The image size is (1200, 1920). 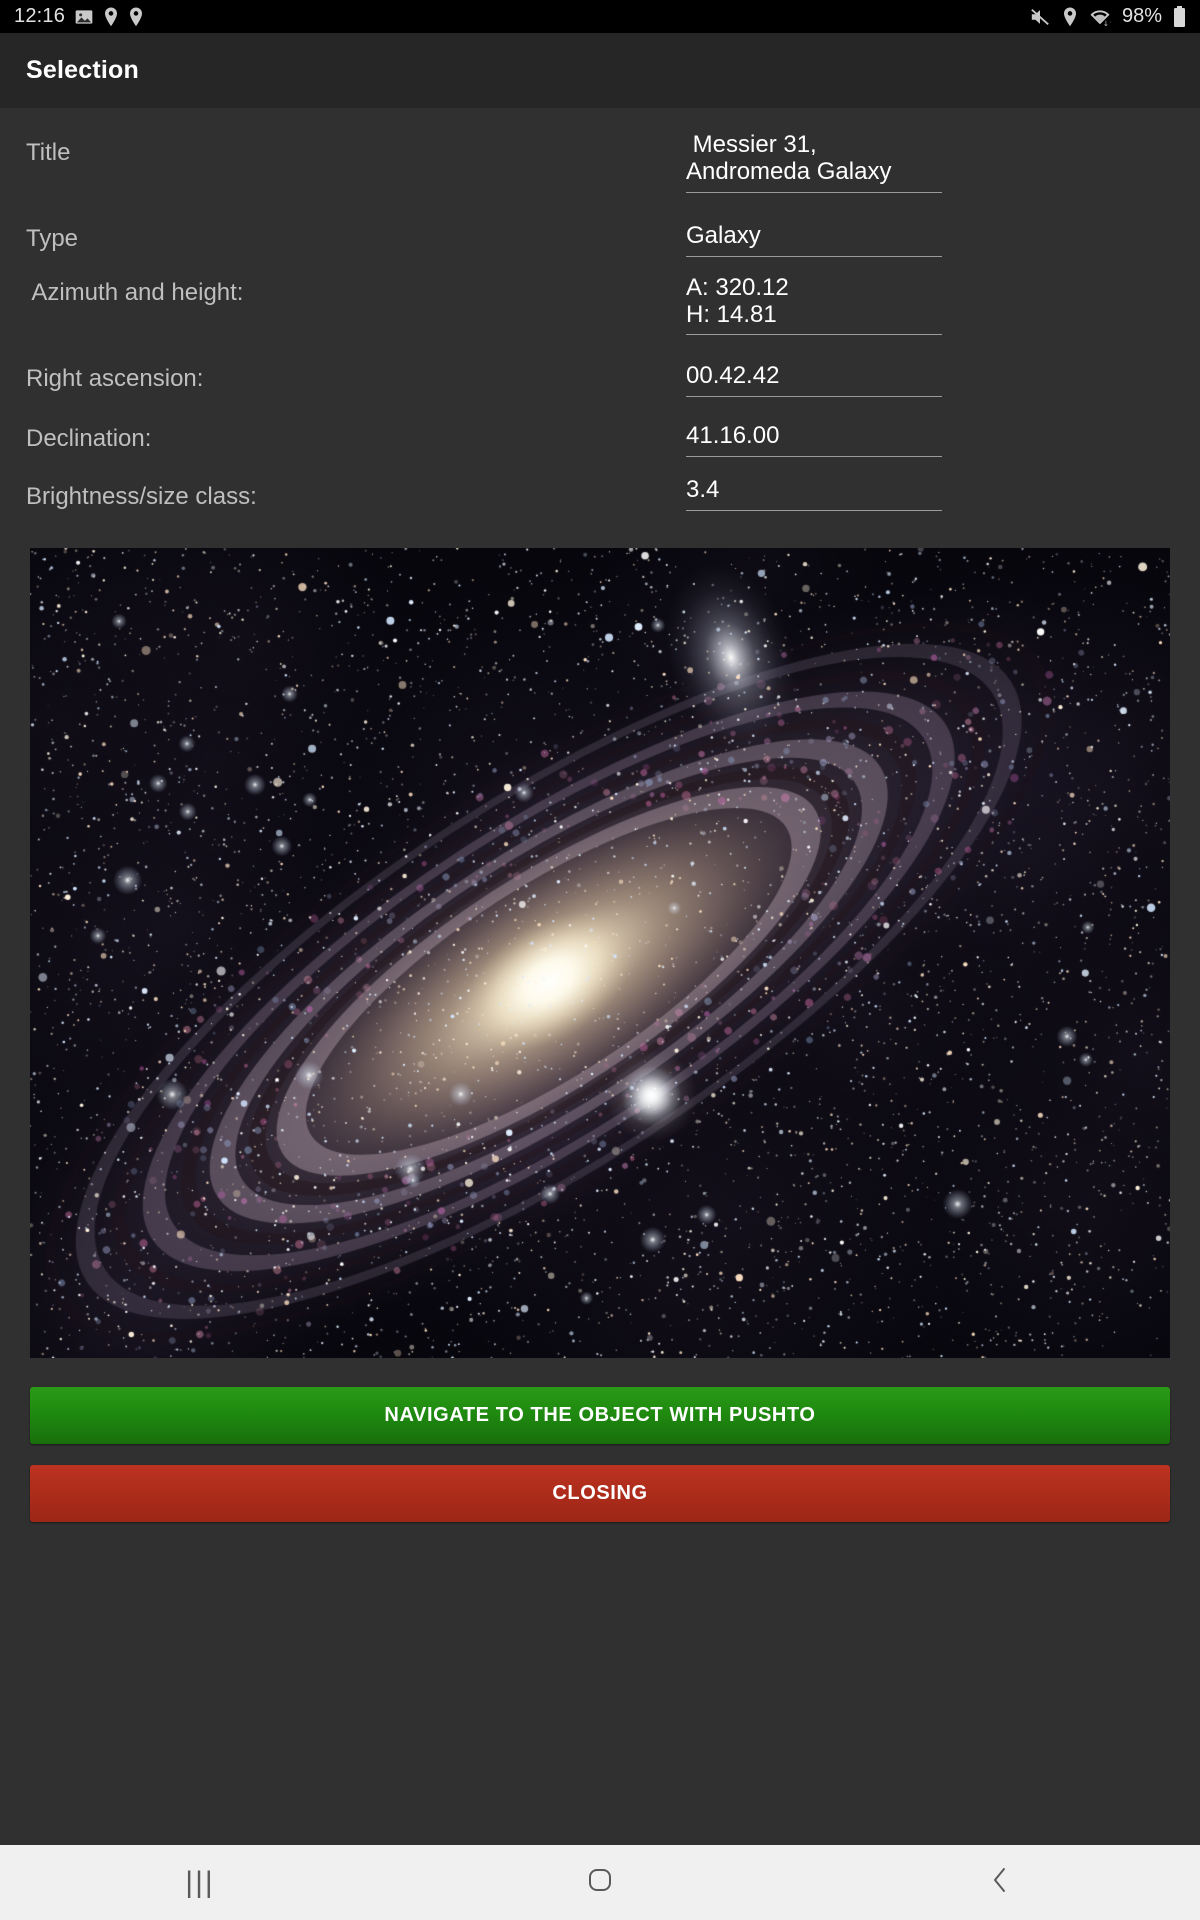 I want to click on value-field-right-ascension: 00.42.42, so click(x=814, y=380).